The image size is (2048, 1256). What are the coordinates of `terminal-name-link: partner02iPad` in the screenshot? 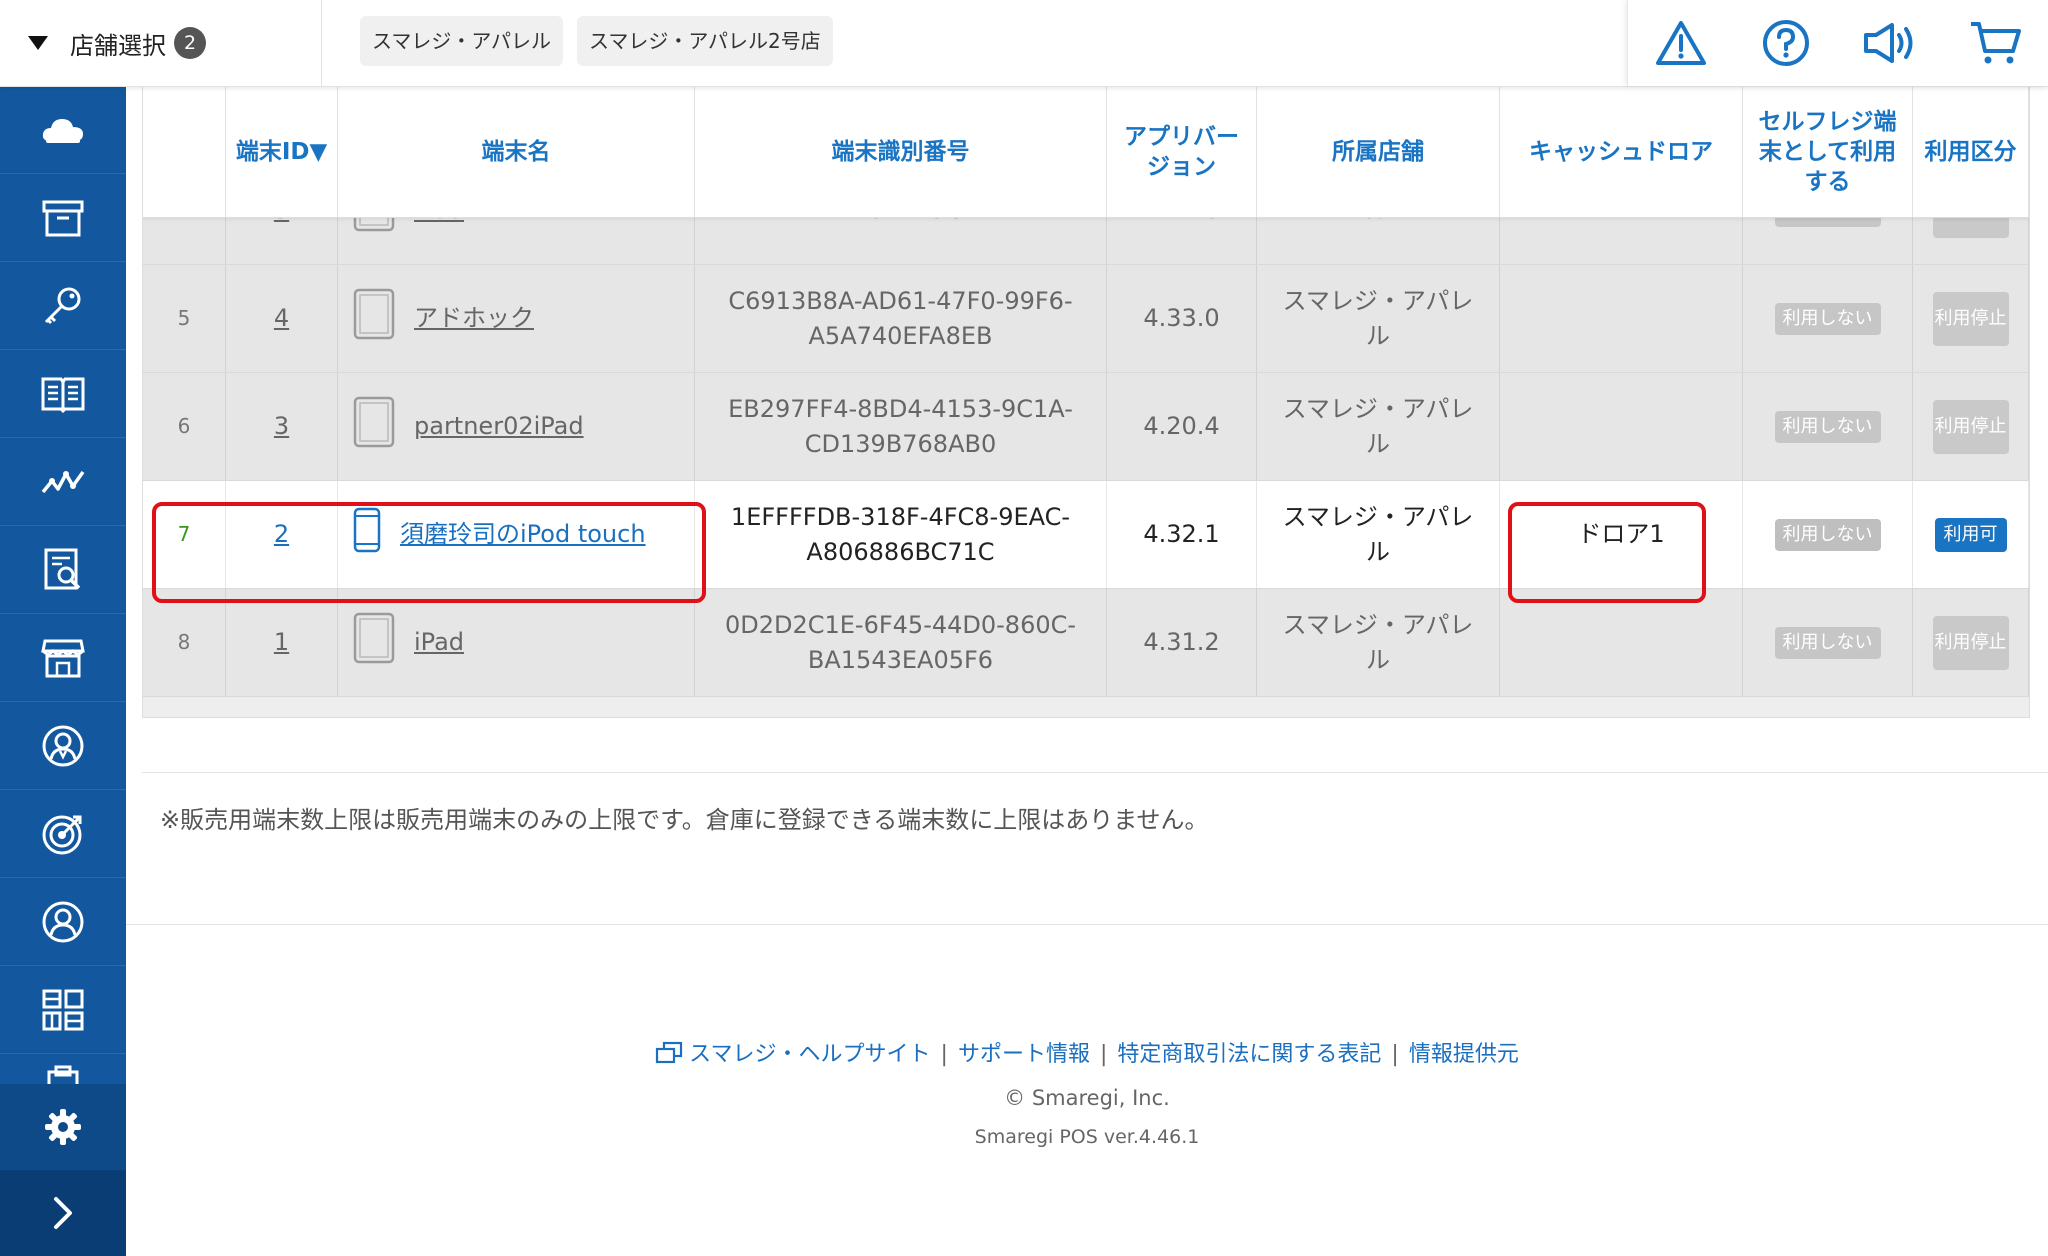 It's located at (499, 426).